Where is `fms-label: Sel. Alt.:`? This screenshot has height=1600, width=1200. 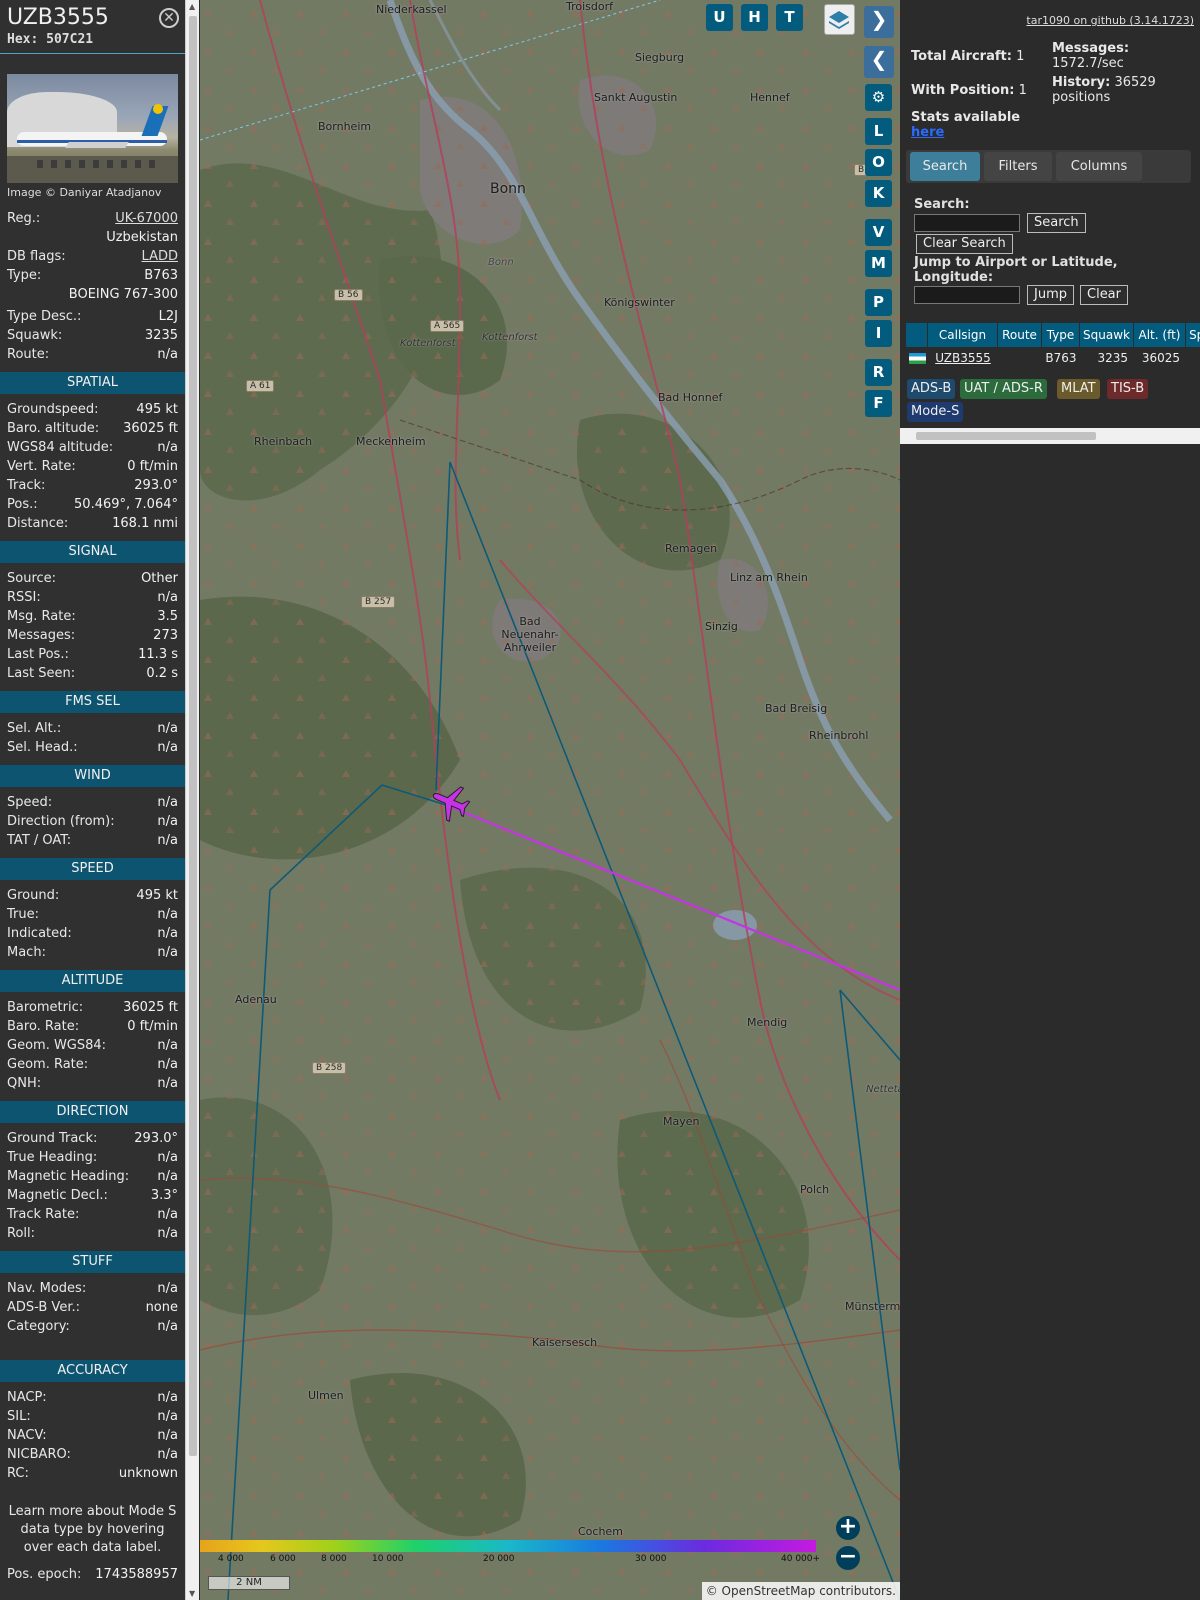
fms-label: Sel. Alt.: is located at coordinates (34, 728).